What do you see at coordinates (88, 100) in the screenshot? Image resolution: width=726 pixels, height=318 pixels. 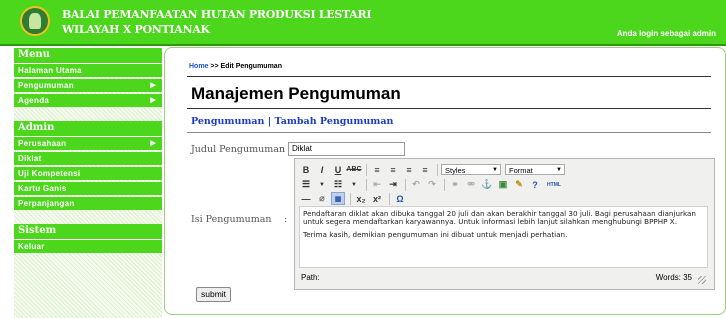 I see `nav-agenda: Agenda ▶` at bounding box center [88, 100].